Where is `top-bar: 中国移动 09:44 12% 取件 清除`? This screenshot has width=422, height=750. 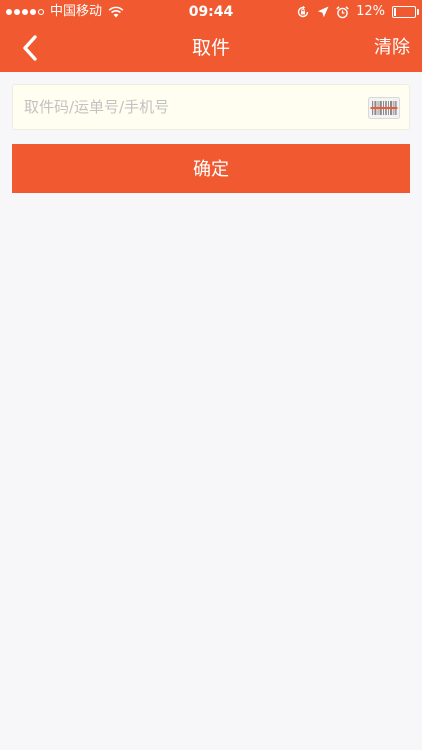 top-bar: 中国移动 09:44 12% 取件 清除 is located at coordinates (211, 36).